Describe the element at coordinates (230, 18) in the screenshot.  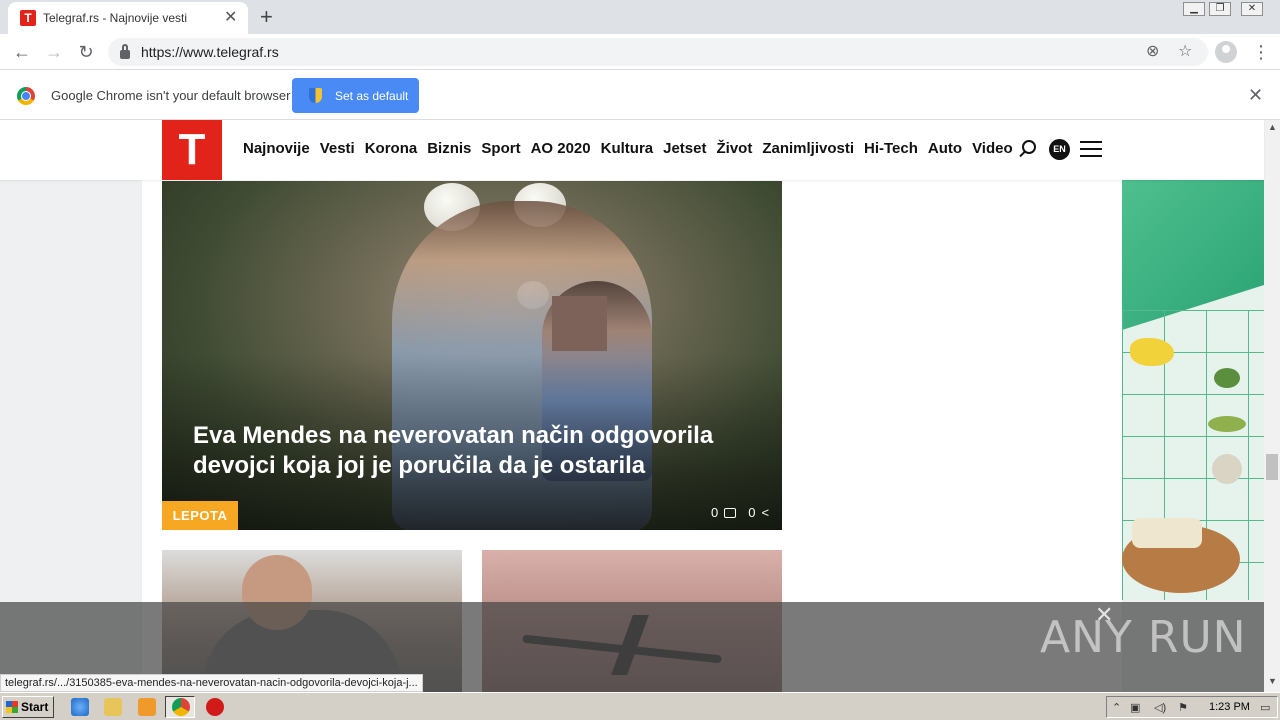
I see `tab-close-icon: ✕` at that location.